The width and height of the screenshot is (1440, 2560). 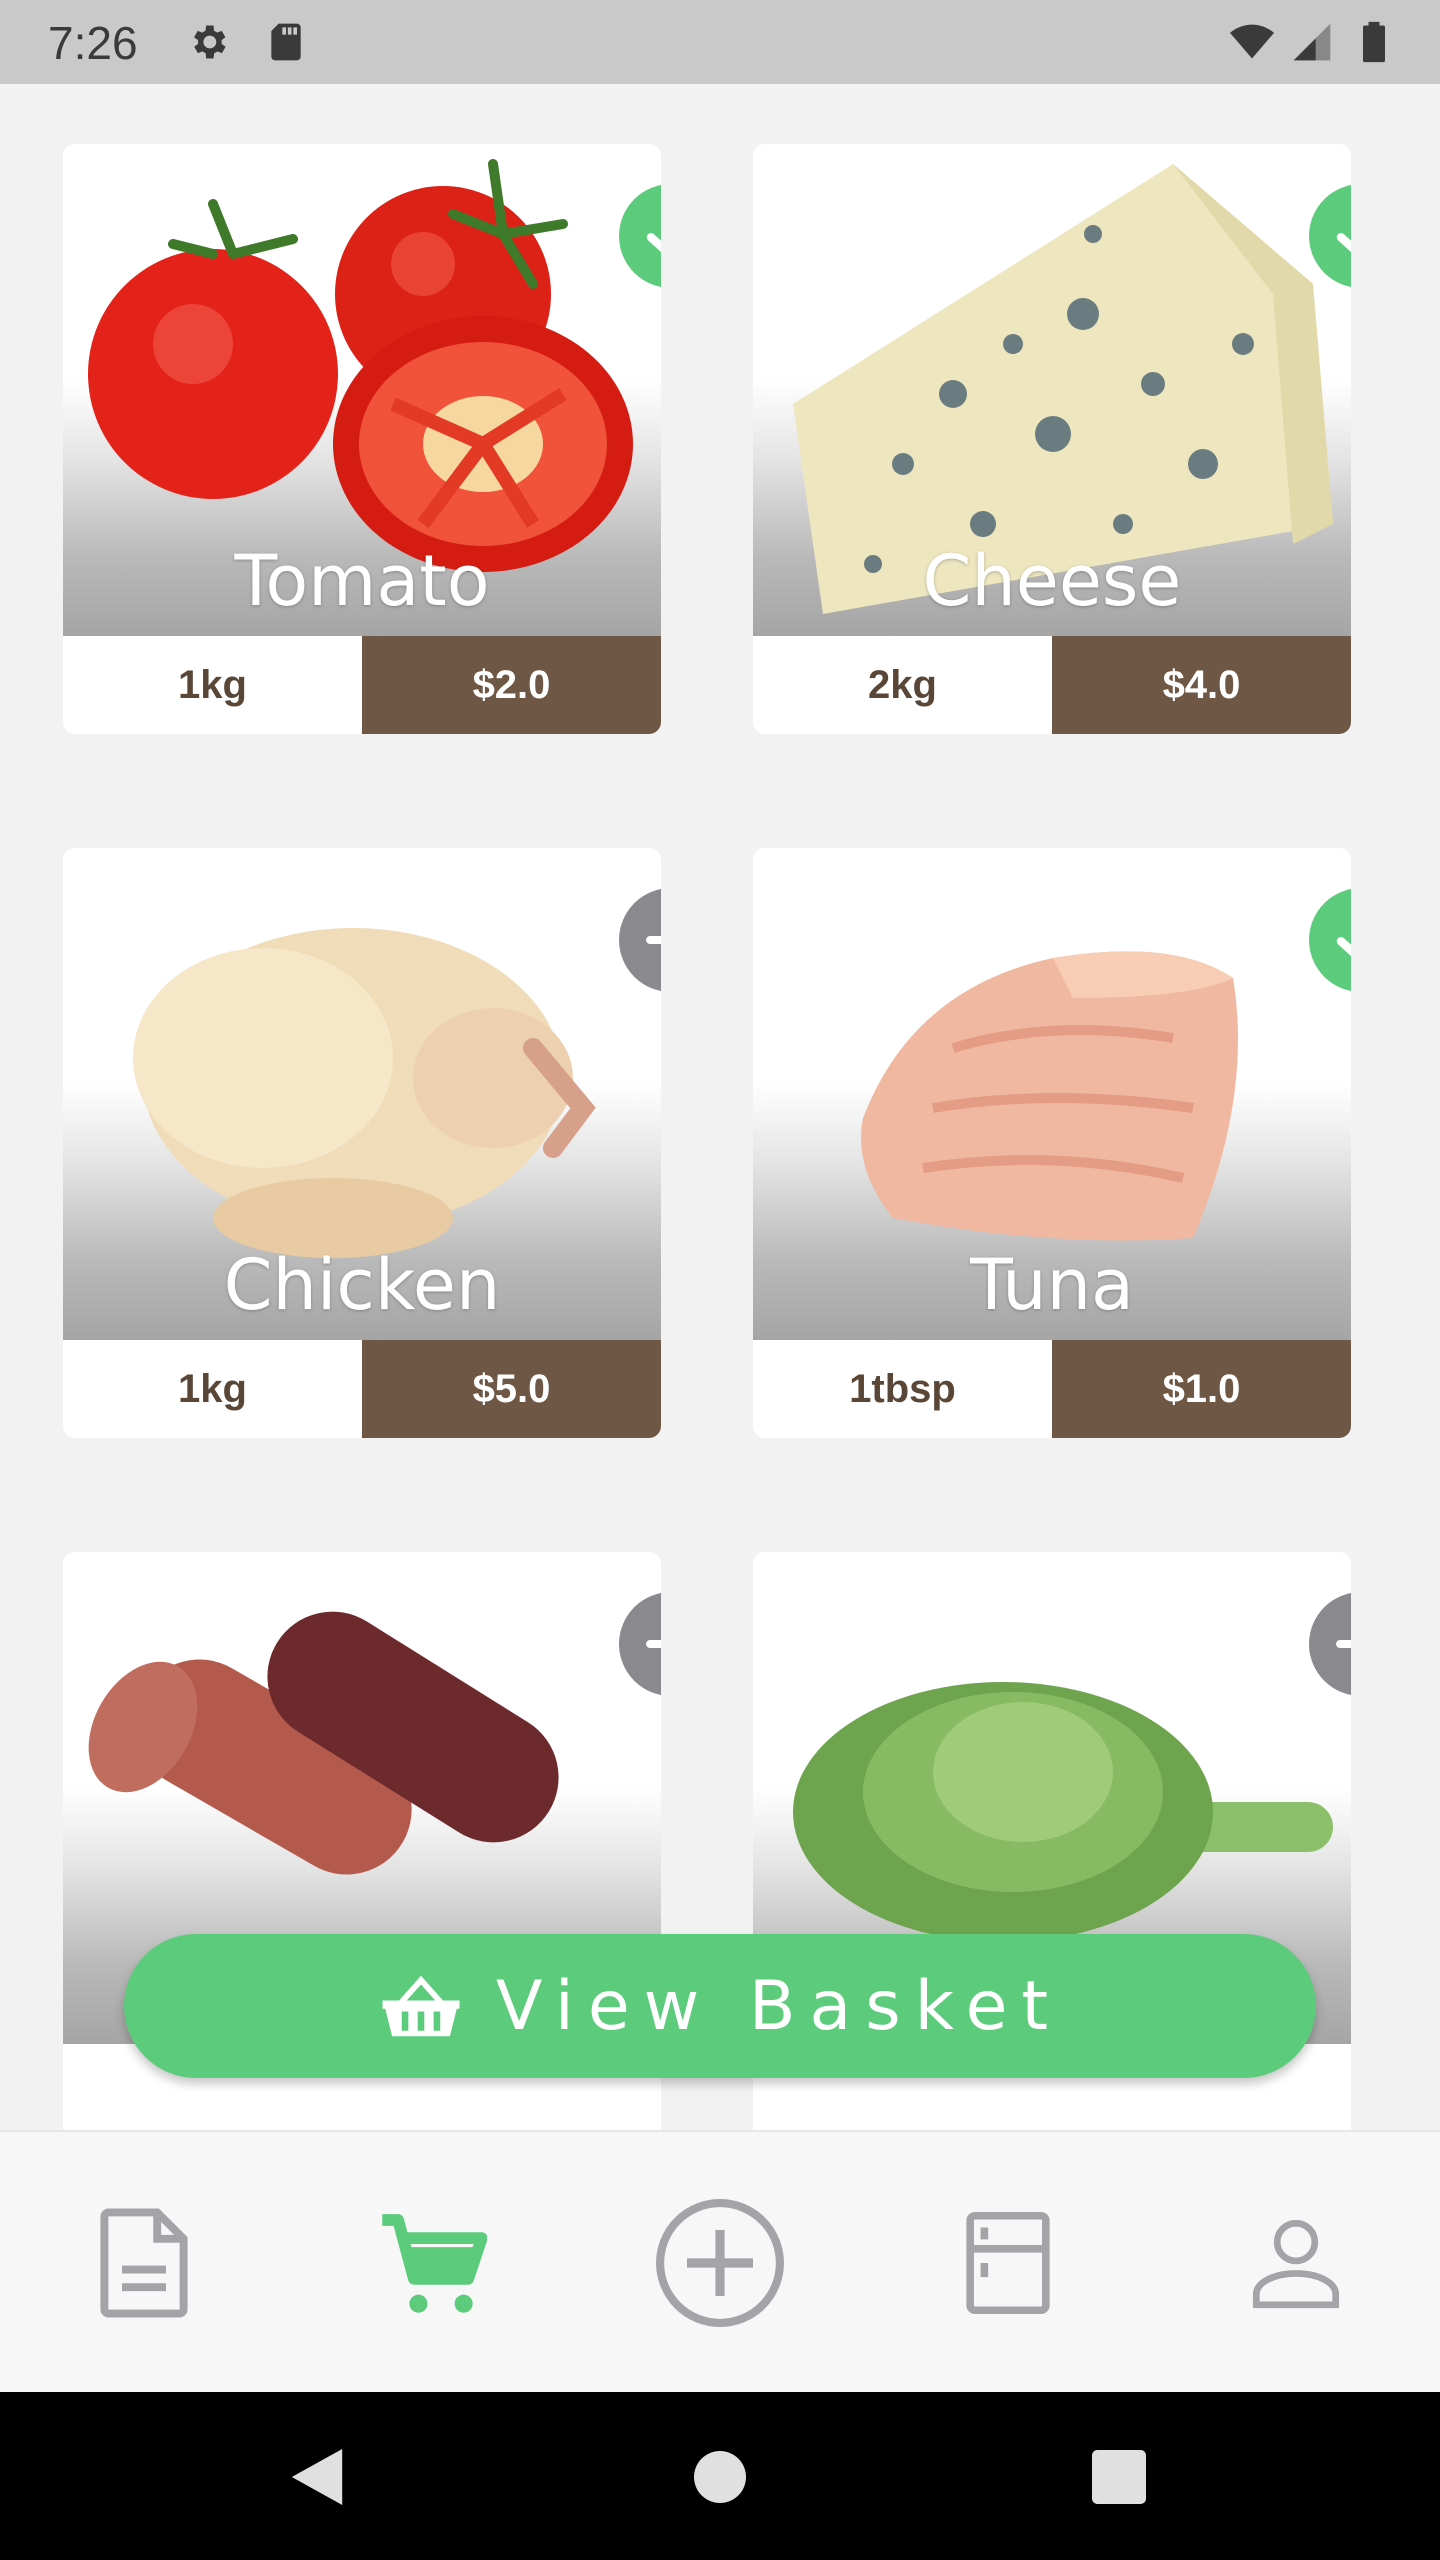 I want to click on bottom-navigation, so click(x=720, y=2262).